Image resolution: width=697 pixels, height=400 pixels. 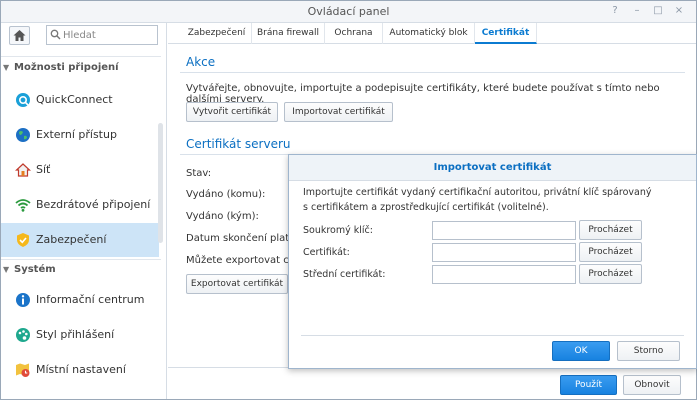 I want to click on field-label-issued-by: Vydáno (kým):, so click(x=222, y=216).